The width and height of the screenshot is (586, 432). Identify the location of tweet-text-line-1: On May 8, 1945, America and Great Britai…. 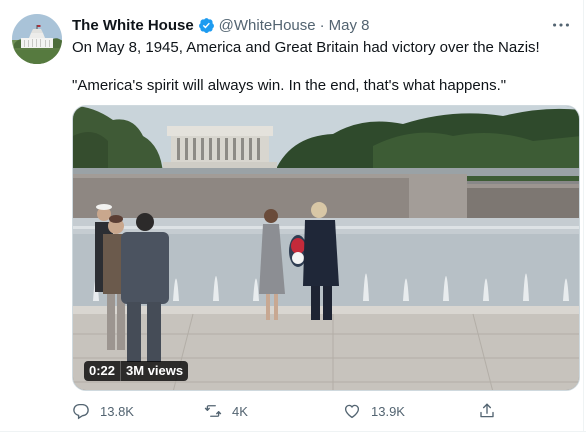
(306, 47).